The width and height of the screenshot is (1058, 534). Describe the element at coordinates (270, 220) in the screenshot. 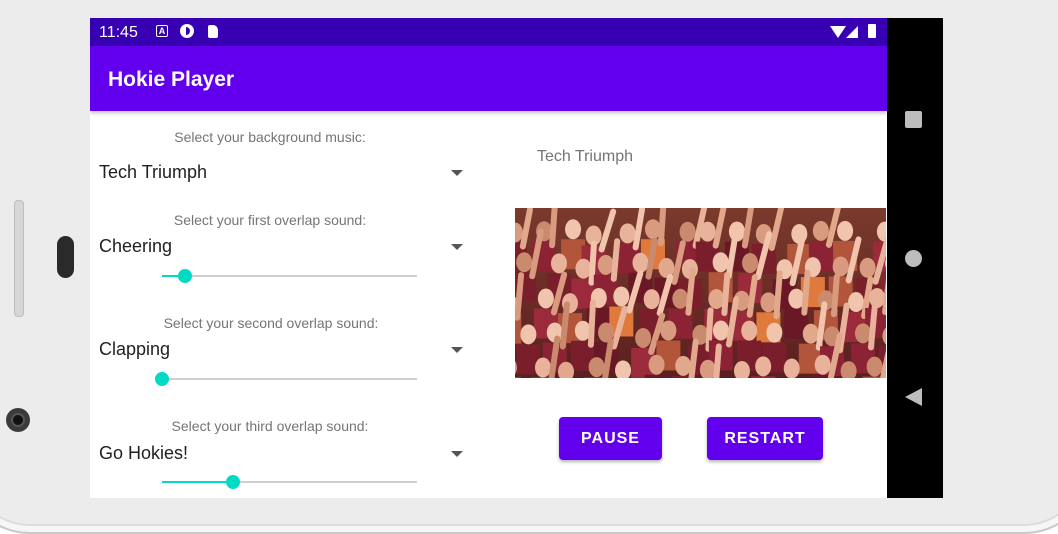

I see `first-overlap-label: Select your first overlap sound:` at that location.